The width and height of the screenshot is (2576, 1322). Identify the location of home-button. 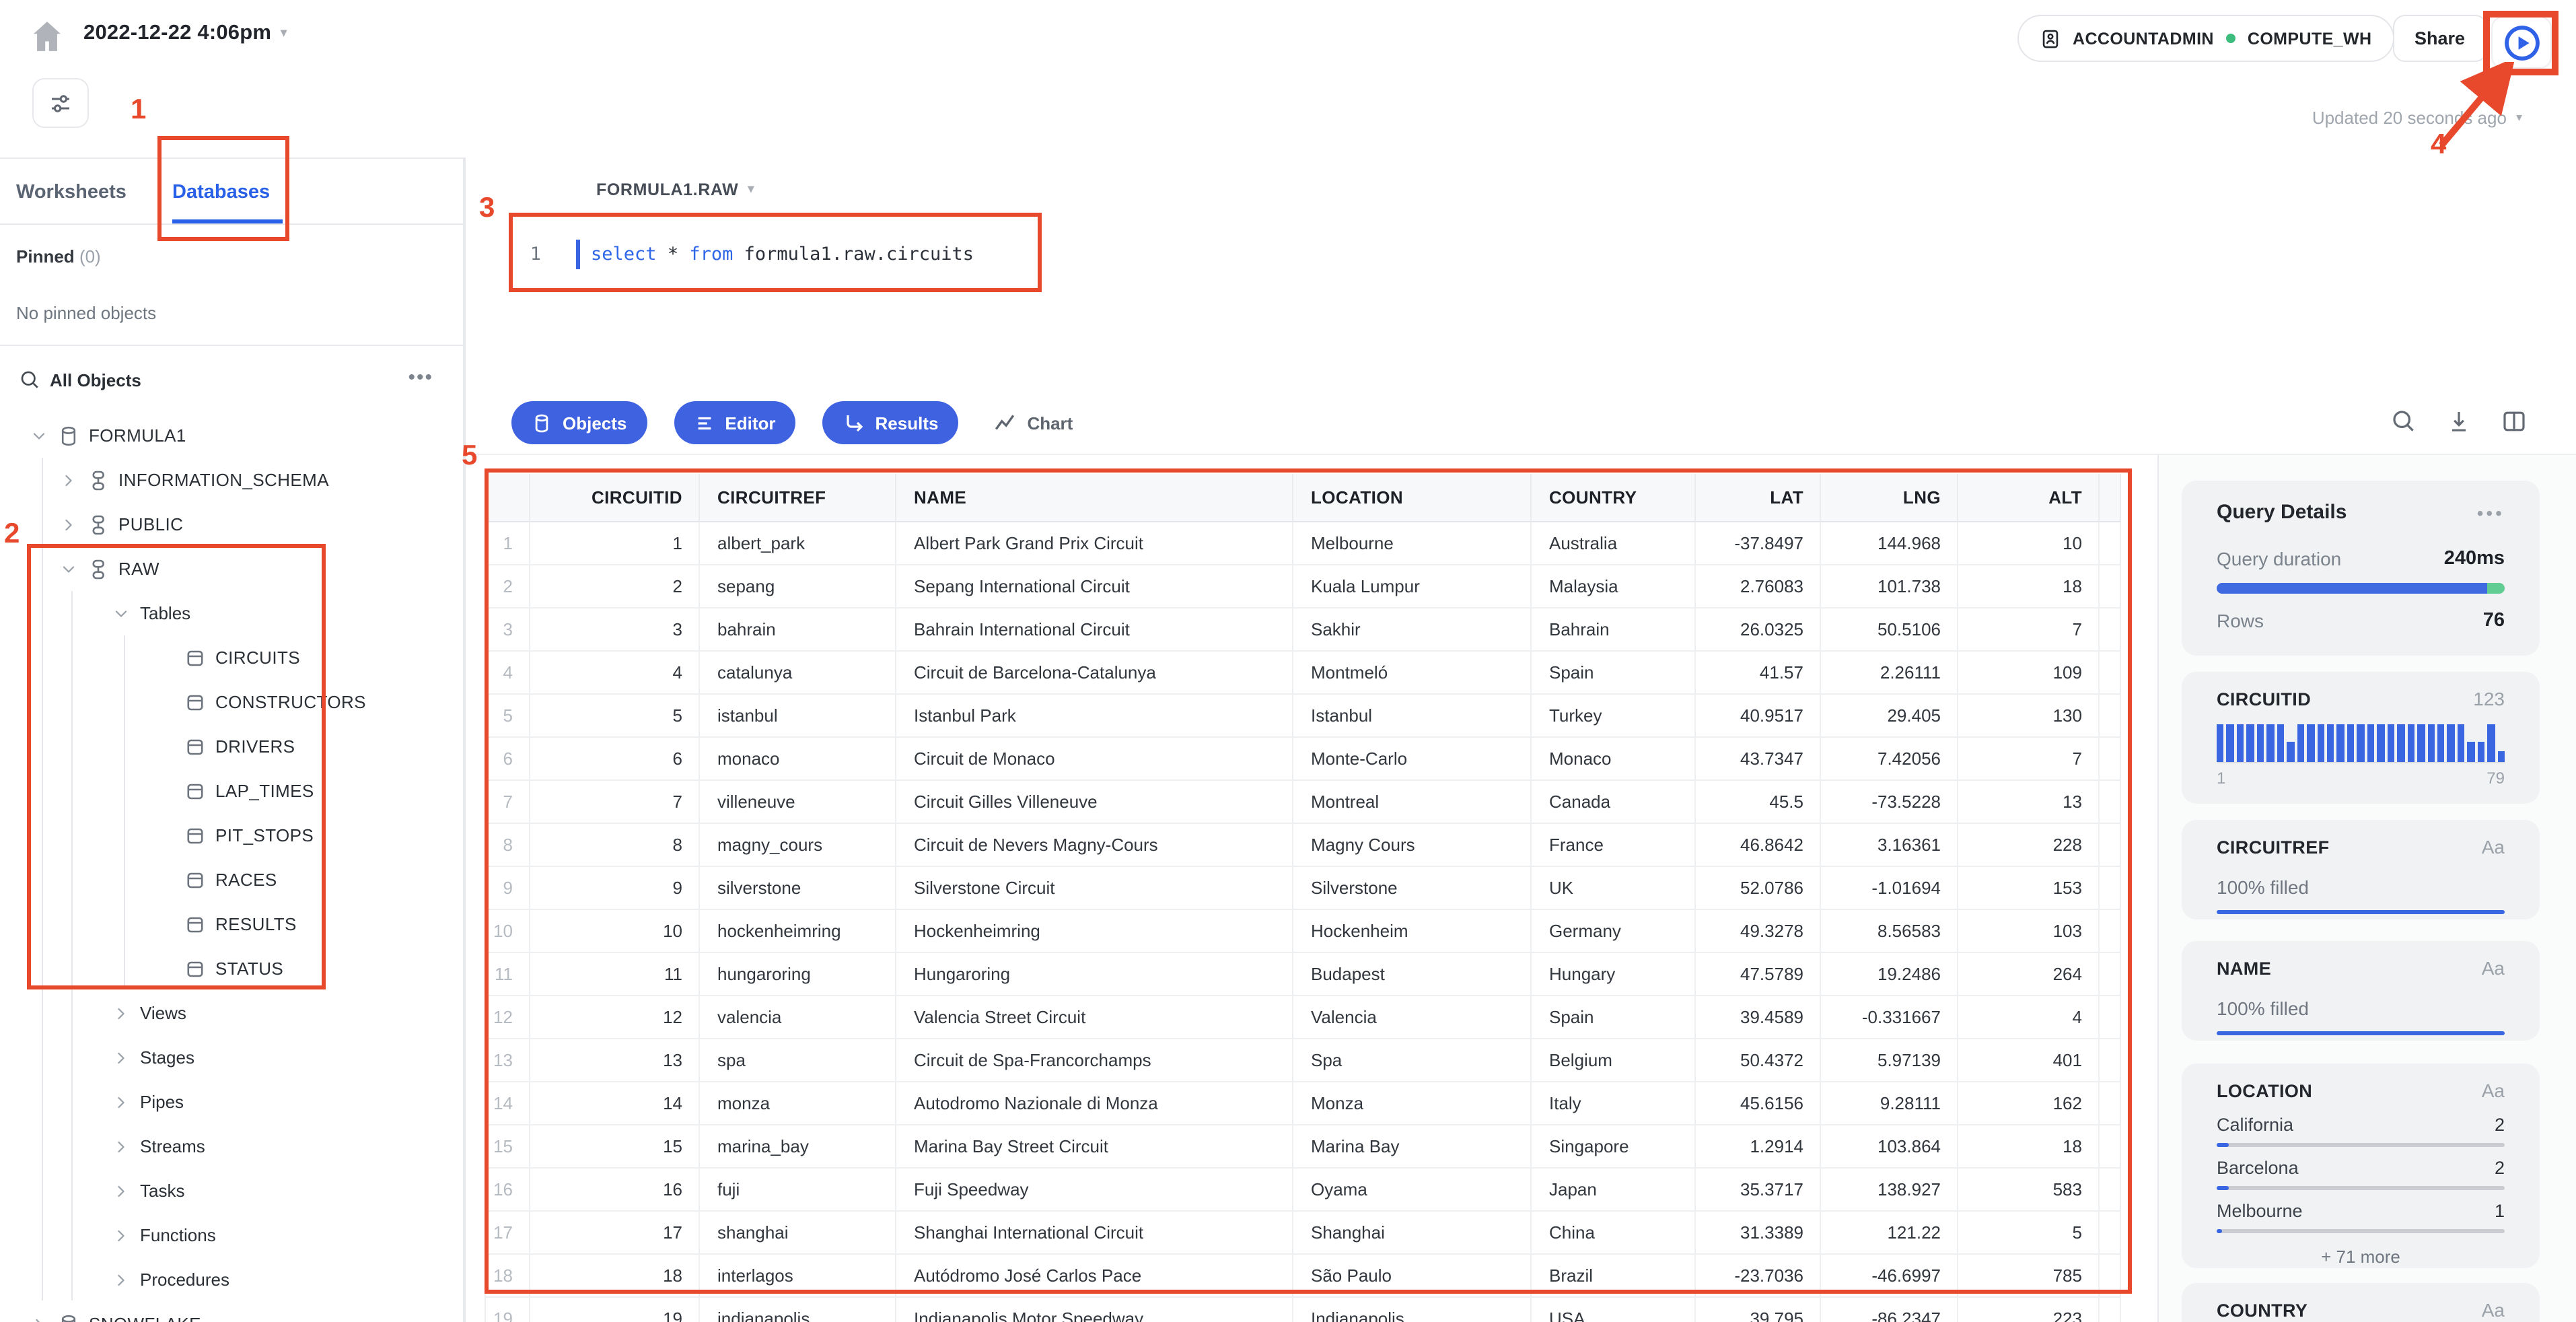
(47, 36).